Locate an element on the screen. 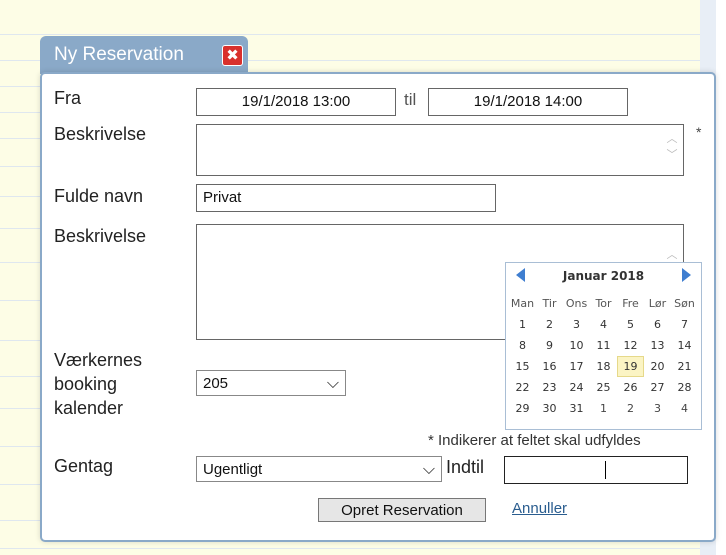 The width and height of the screenshot is (726, 555). repeat-select: Ugentligt ⌵ is located at coordinates (319, 469).